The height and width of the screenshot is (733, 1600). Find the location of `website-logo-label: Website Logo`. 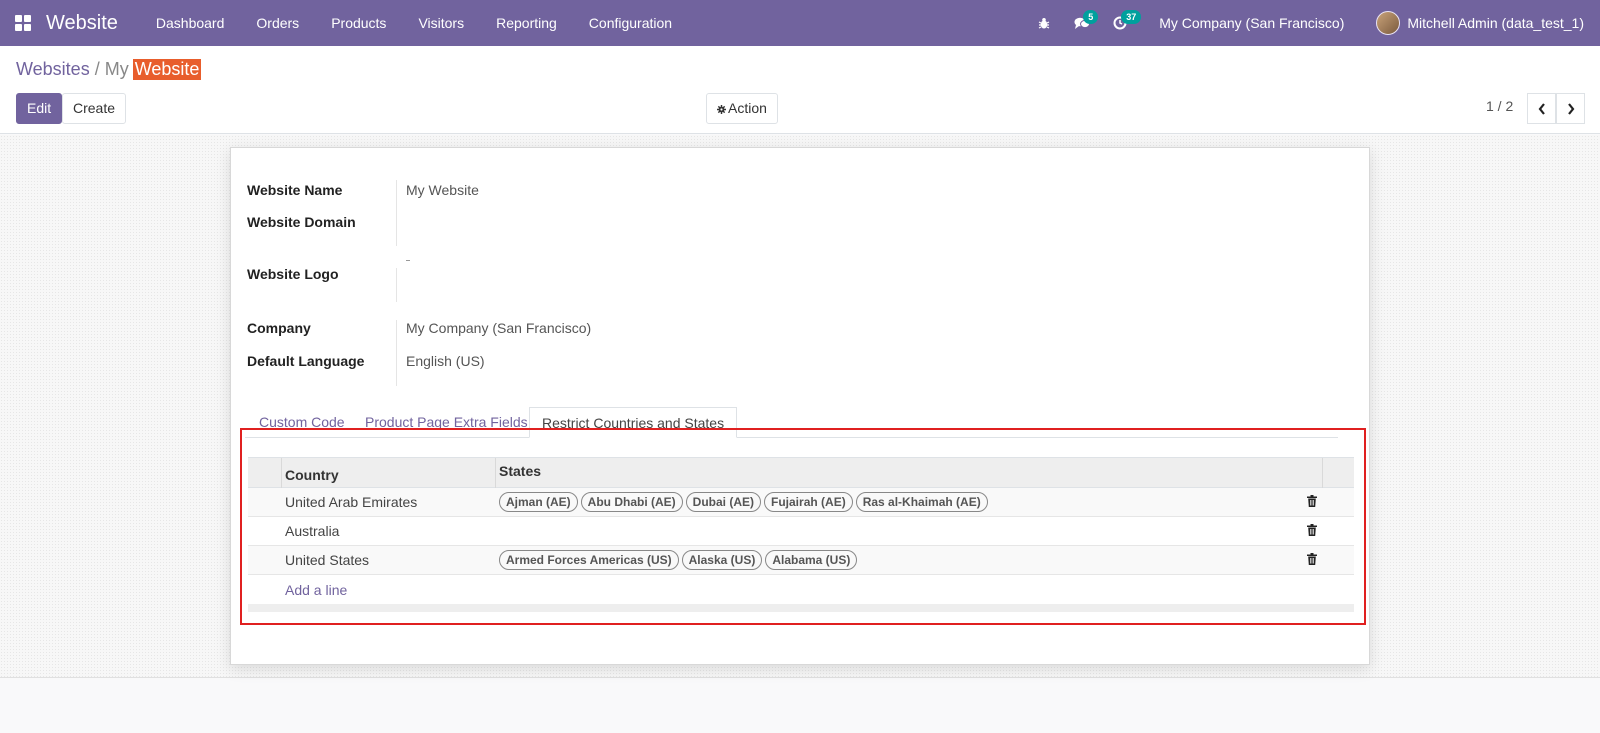

website-logo-label: Website Logo is located at coordinates (293, 274).